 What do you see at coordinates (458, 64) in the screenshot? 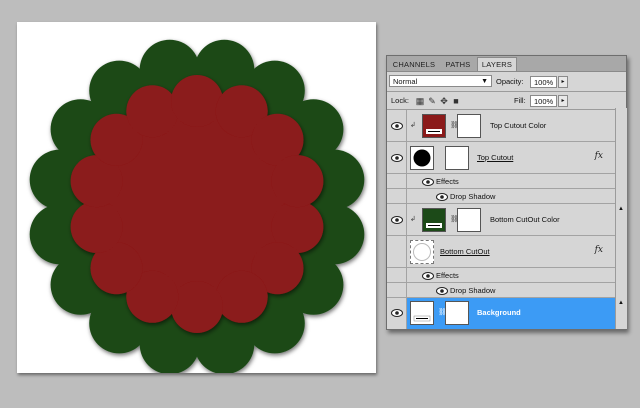
I see `tab-paths: PATHS` at bounding box center [458, 64].